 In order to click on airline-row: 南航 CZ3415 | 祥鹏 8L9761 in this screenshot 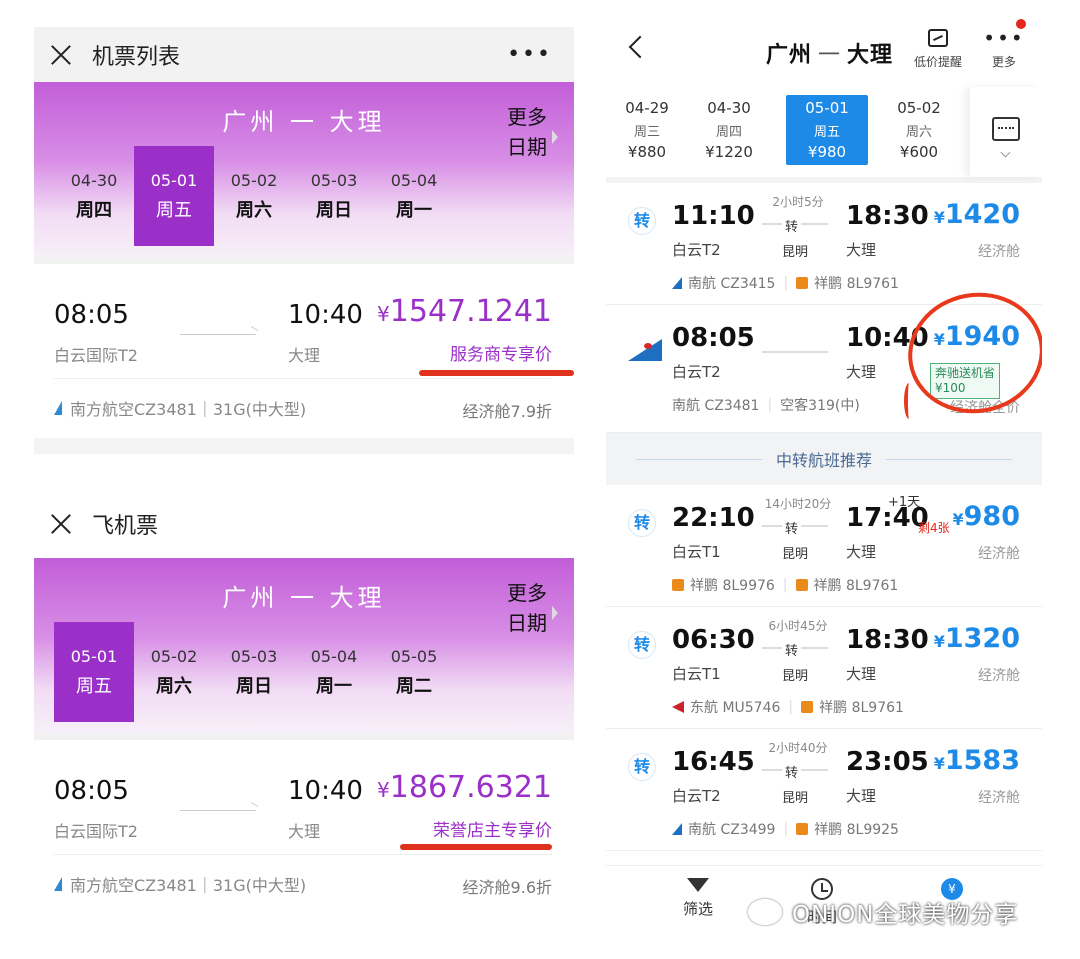, I will do `click(785, 283)`.